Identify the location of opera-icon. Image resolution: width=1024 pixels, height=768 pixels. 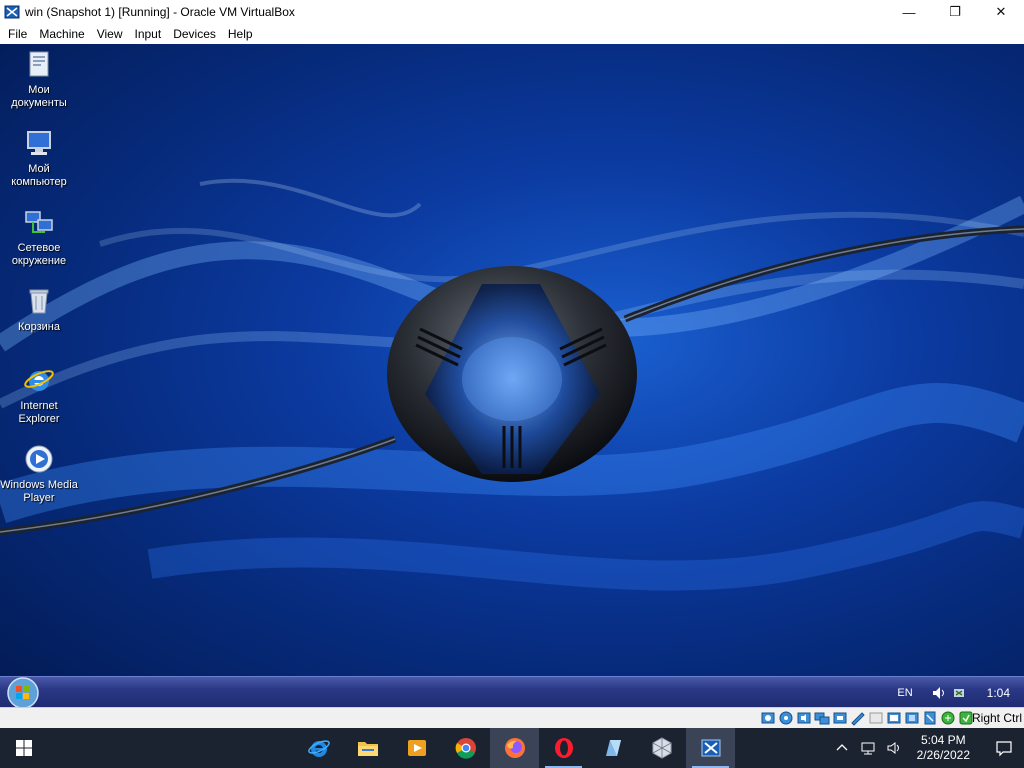
(563, 748).